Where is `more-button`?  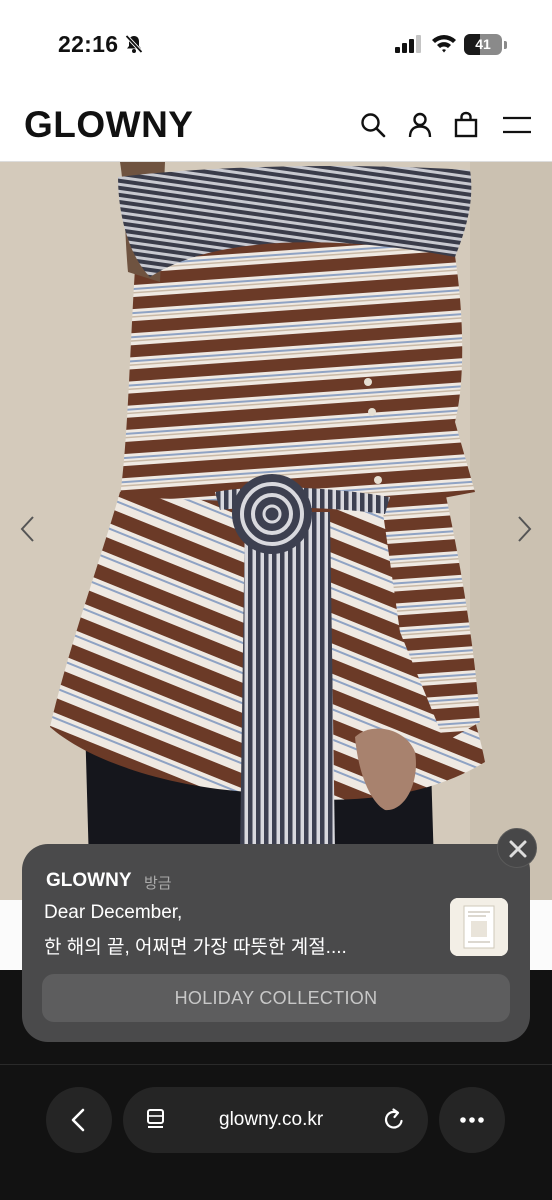 more-button is located at coordinates (472, 1120).